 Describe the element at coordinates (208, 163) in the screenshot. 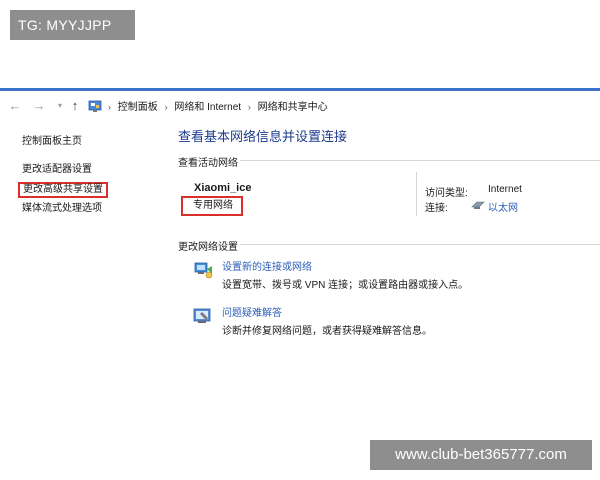

I see `active-networks-heading: 查看活动网络` at that location.